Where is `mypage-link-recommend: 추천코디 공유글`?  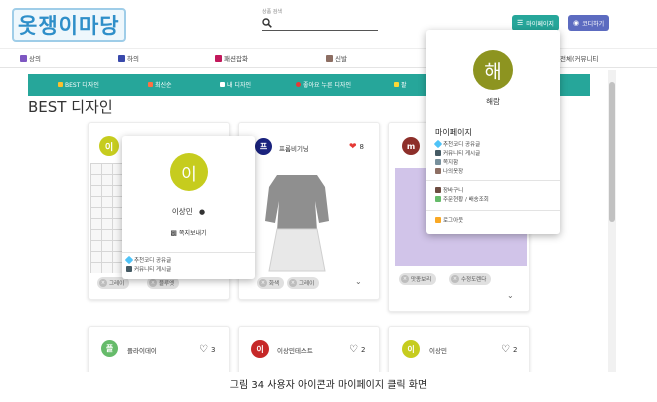 mypage-link-recommend: 추천코디 공유글 is located at coordinates (457, 144).